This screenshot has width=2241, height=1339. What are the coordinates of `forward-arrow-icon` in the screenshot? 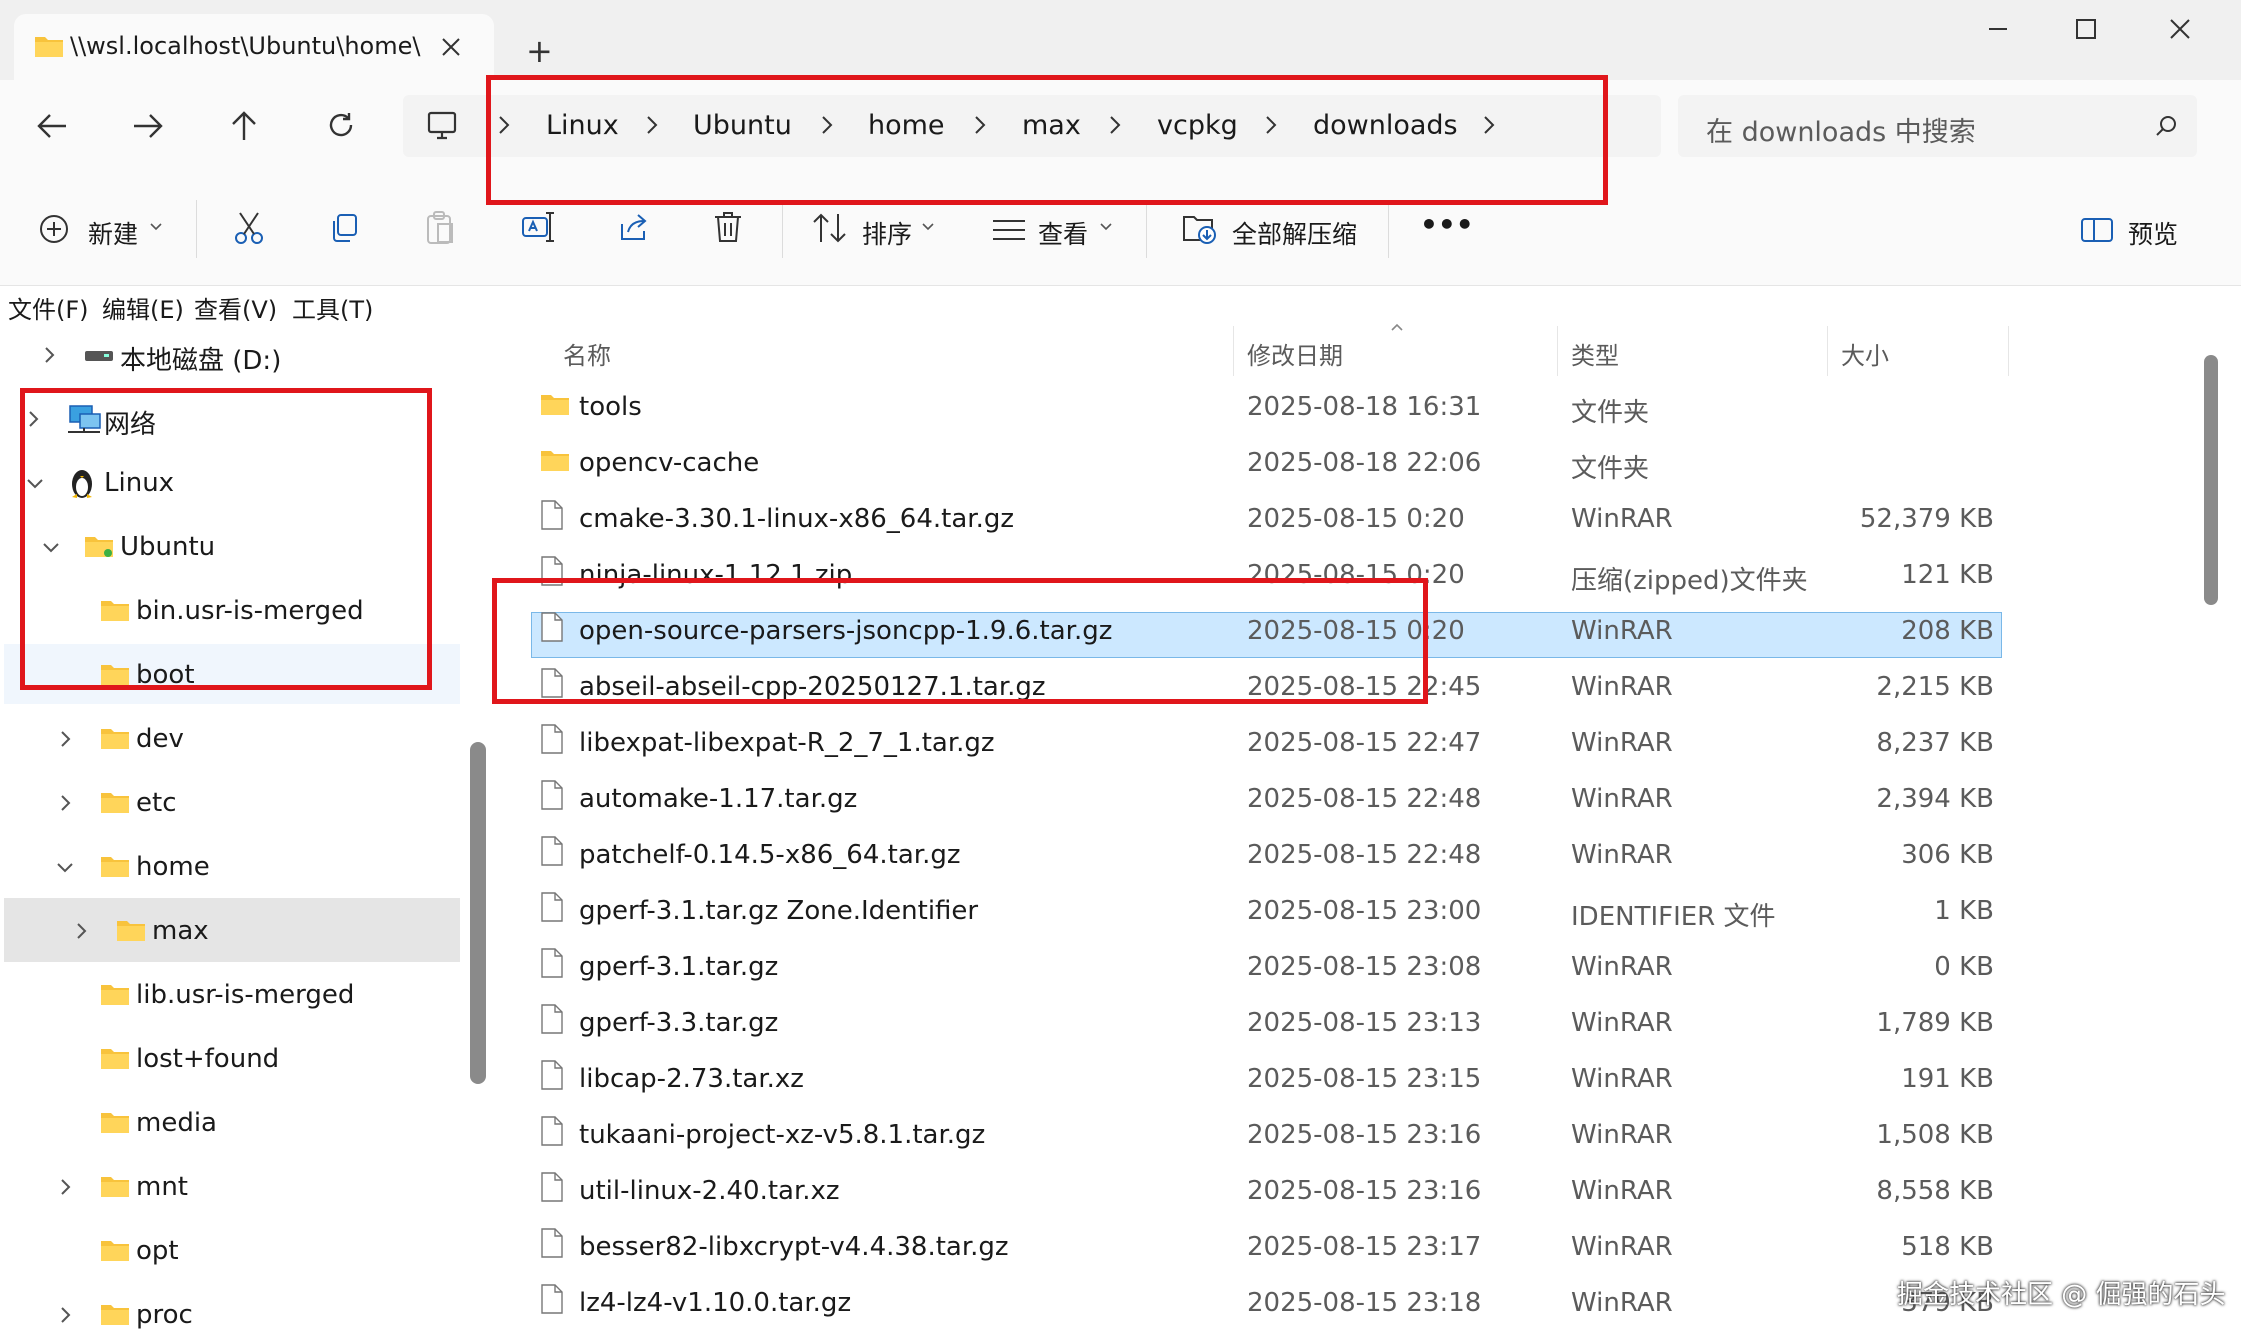 It's located at (148, 126).